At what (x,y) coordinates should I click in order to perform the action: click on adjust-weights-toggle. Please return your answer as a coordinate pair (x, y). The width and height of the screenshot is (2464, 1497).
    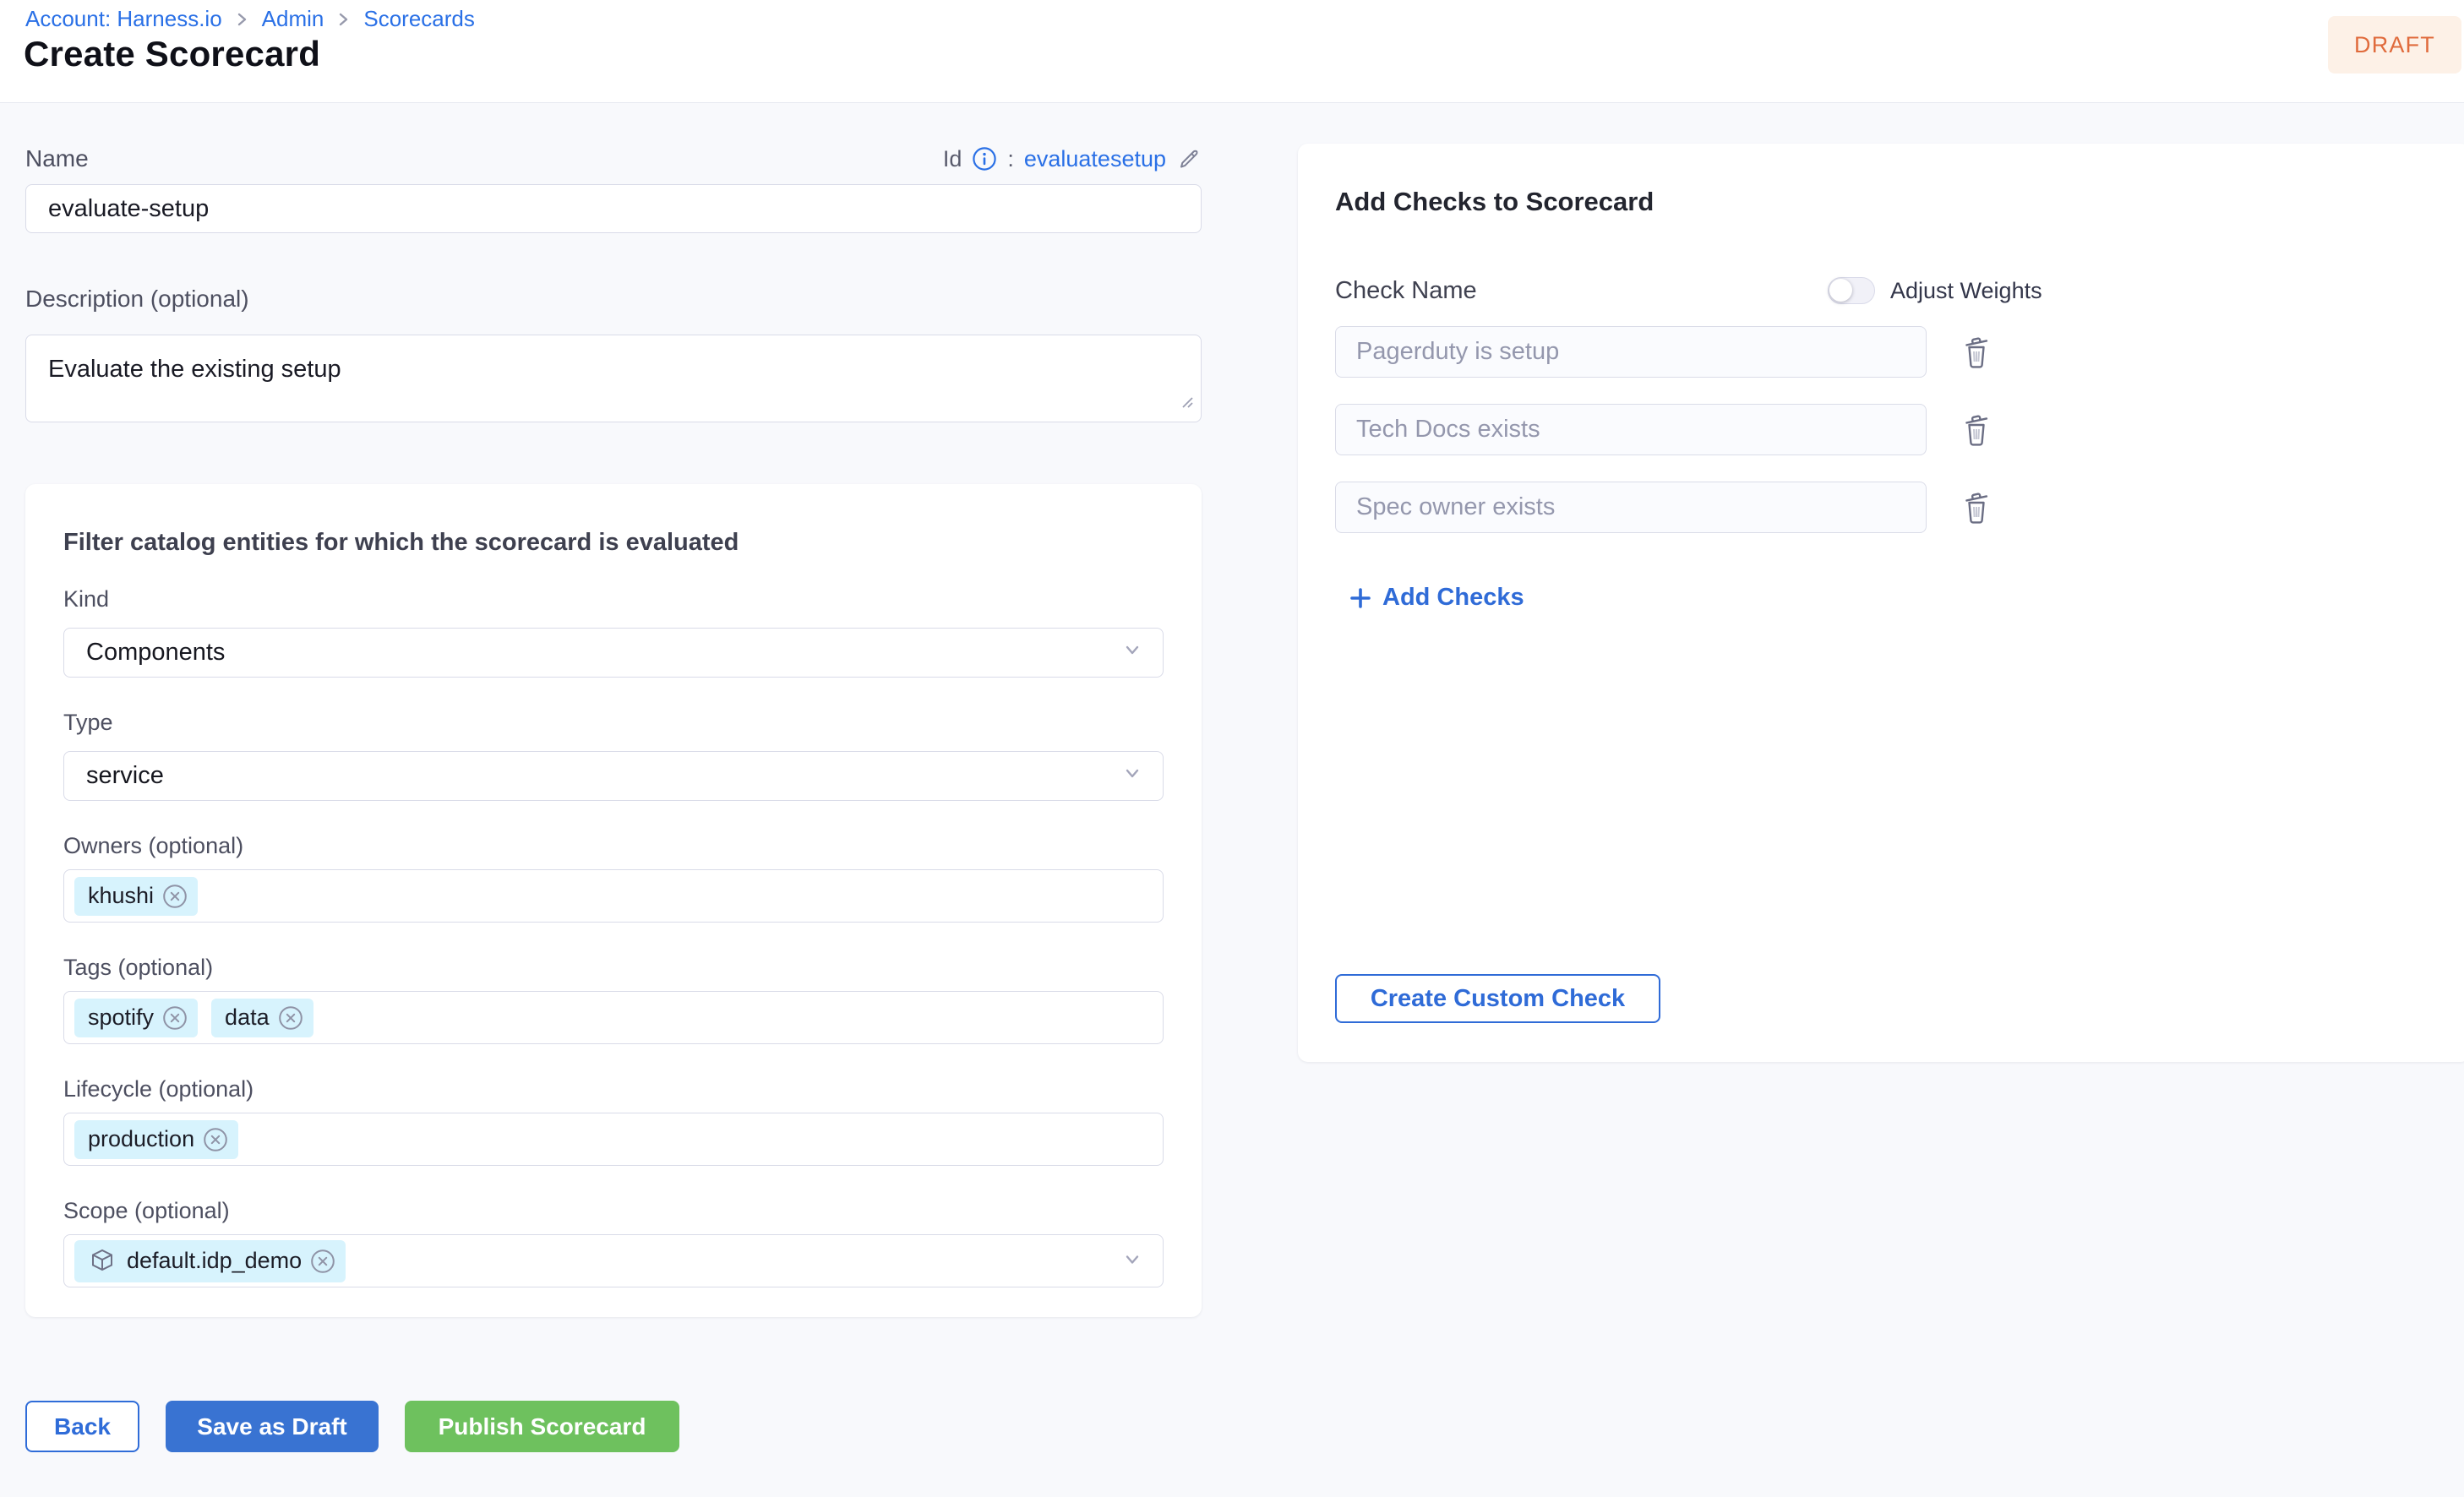
    Looking at the image, I should click on (1851, 290).